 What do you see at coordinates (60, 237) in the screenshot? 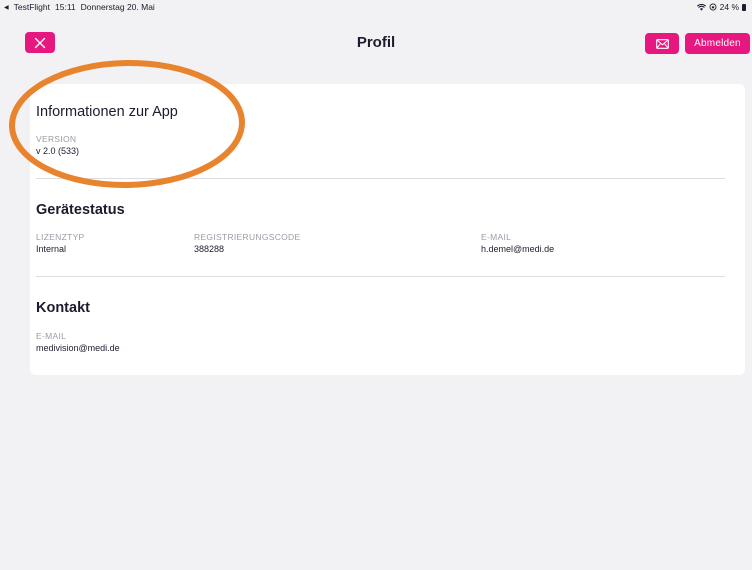
I see `license-type-label: LIZENZTYP` at bounding box center [60, 237].